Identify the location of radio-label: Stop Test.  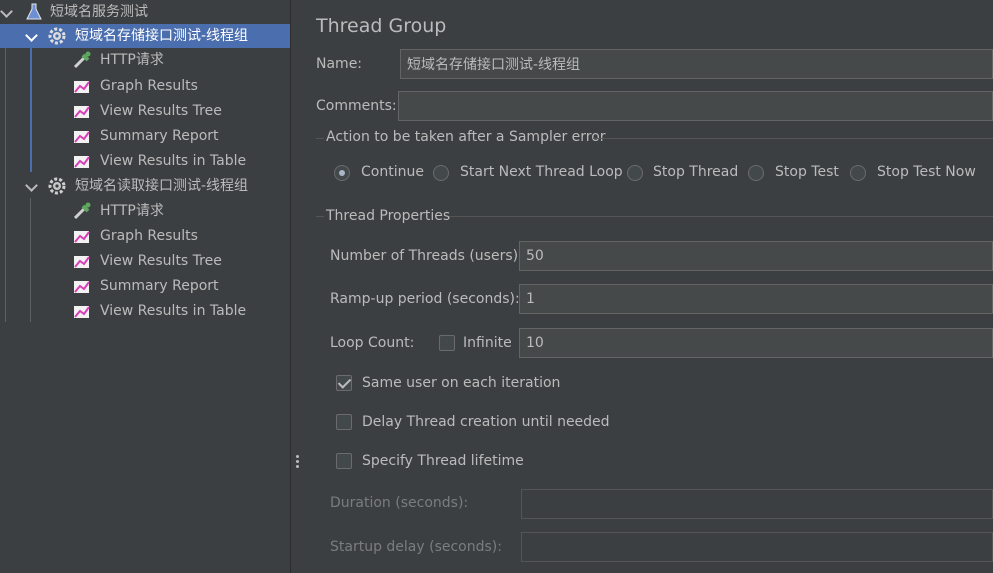
(807, 172).